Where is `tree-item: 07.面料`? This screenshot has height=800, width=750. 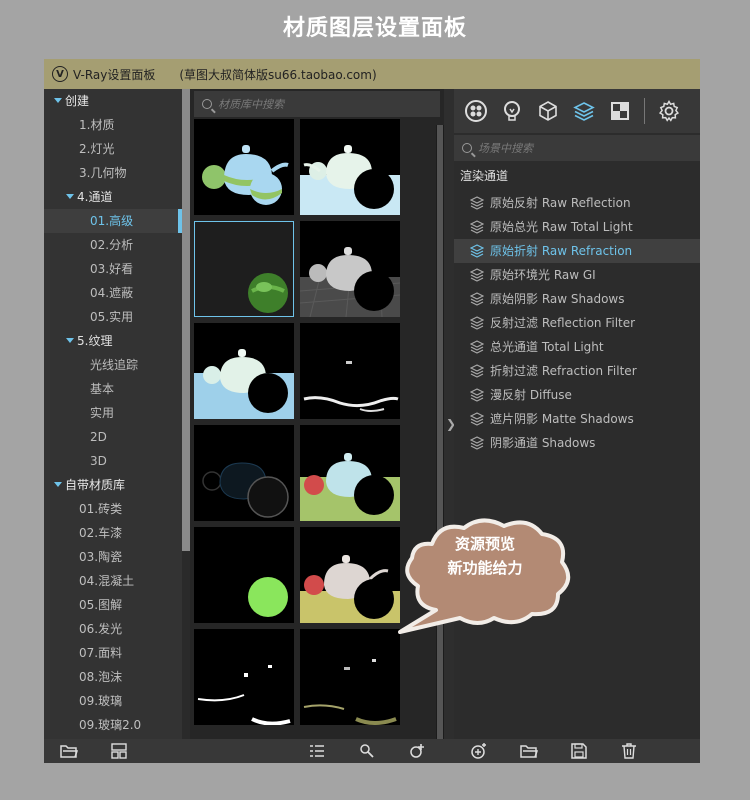 tree-item: 07.面料 is located at coordinates (113, 653).